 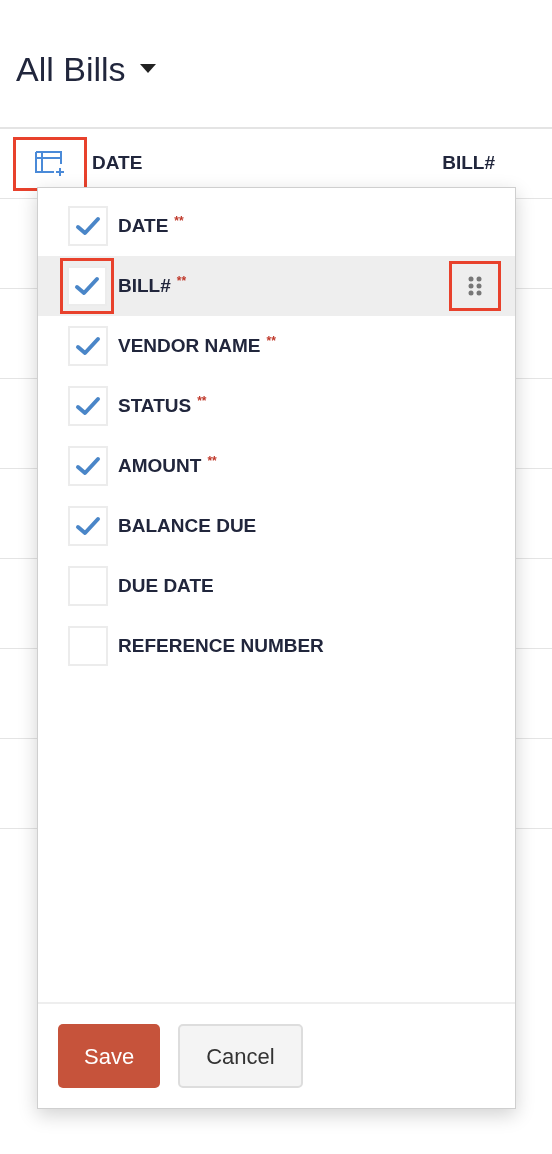 I want to click on column-label: VENDOR NAME, so click(x=189, y=345).